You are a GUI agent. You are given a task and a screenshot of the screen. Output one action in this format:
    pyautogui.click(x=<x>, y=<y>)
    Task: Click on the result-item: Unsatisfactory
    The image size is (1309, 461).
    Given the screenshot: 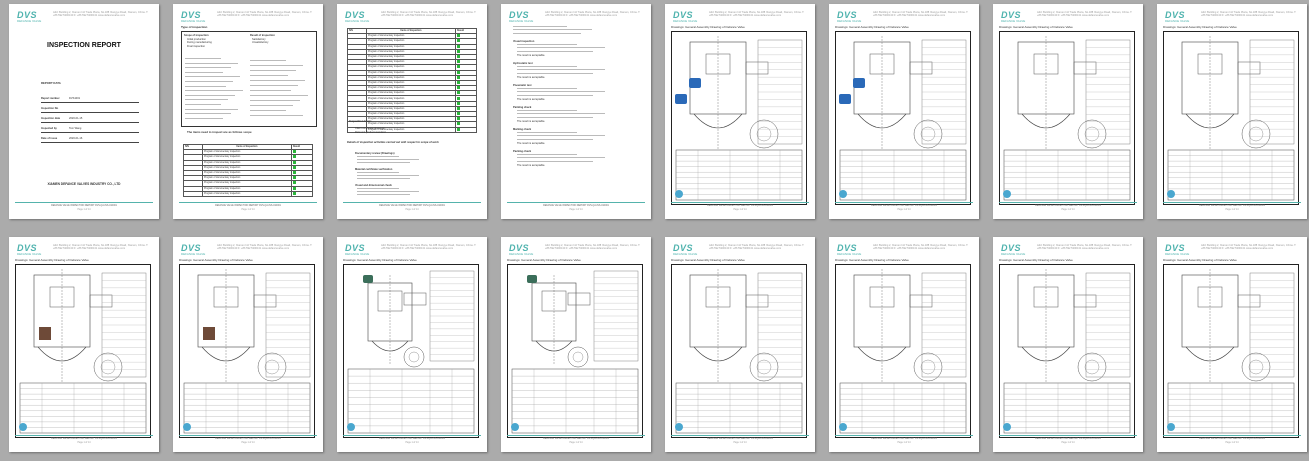 What is the action you would take?
    pyautogui.click(x=260, y=43)
    